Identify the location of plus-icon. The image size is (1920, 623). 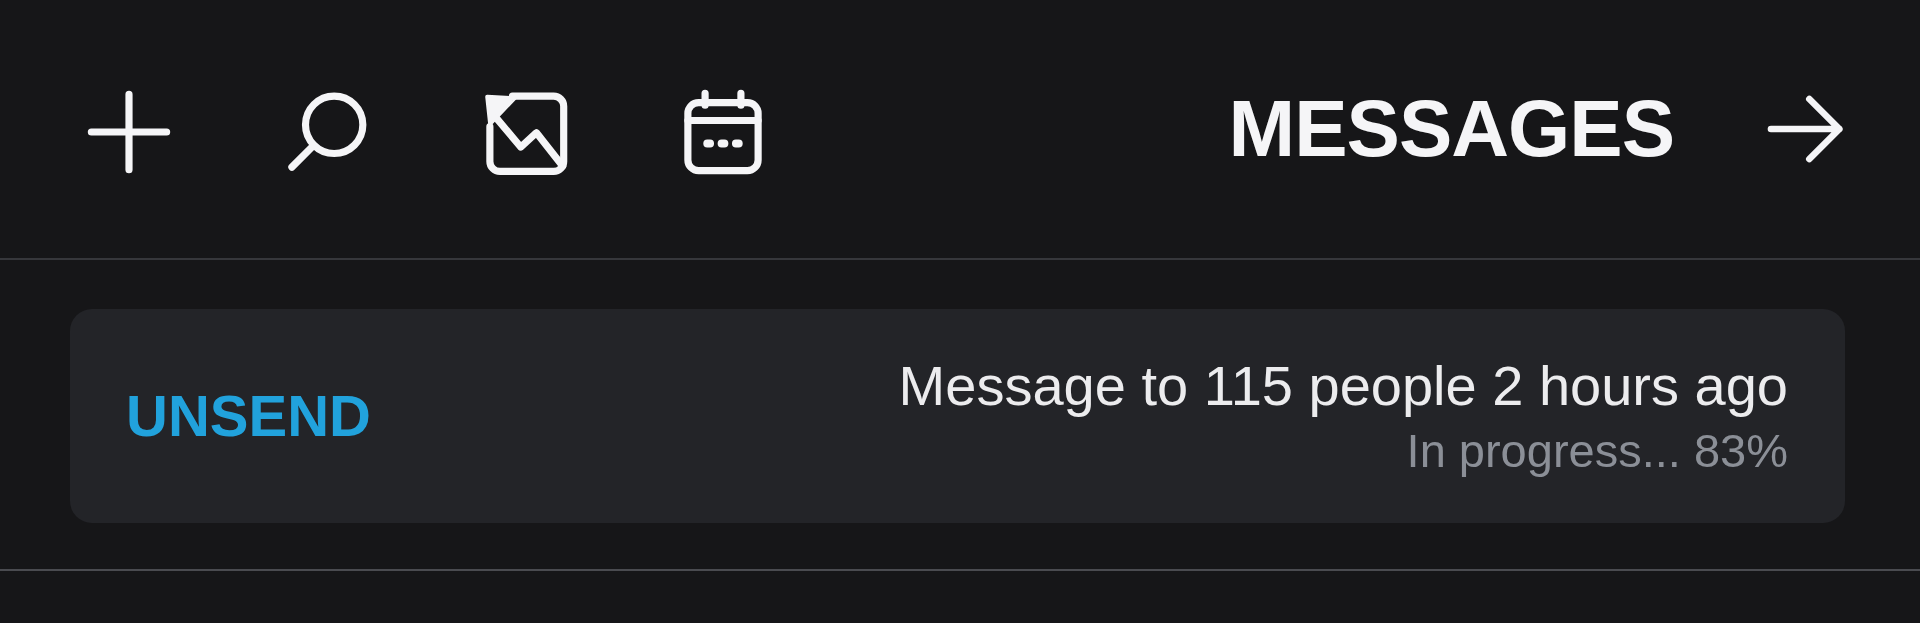
(129, 132).